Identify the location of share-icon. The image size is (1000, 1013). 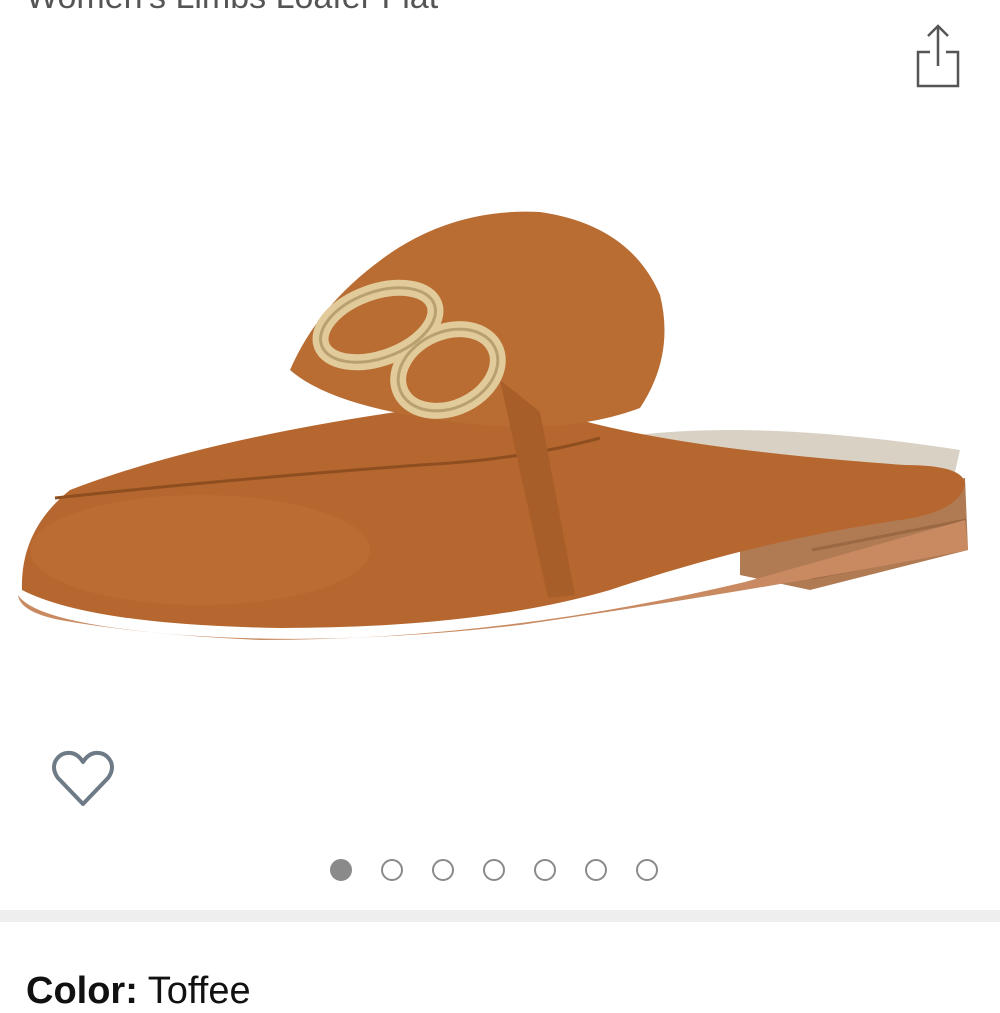
(938, 56).